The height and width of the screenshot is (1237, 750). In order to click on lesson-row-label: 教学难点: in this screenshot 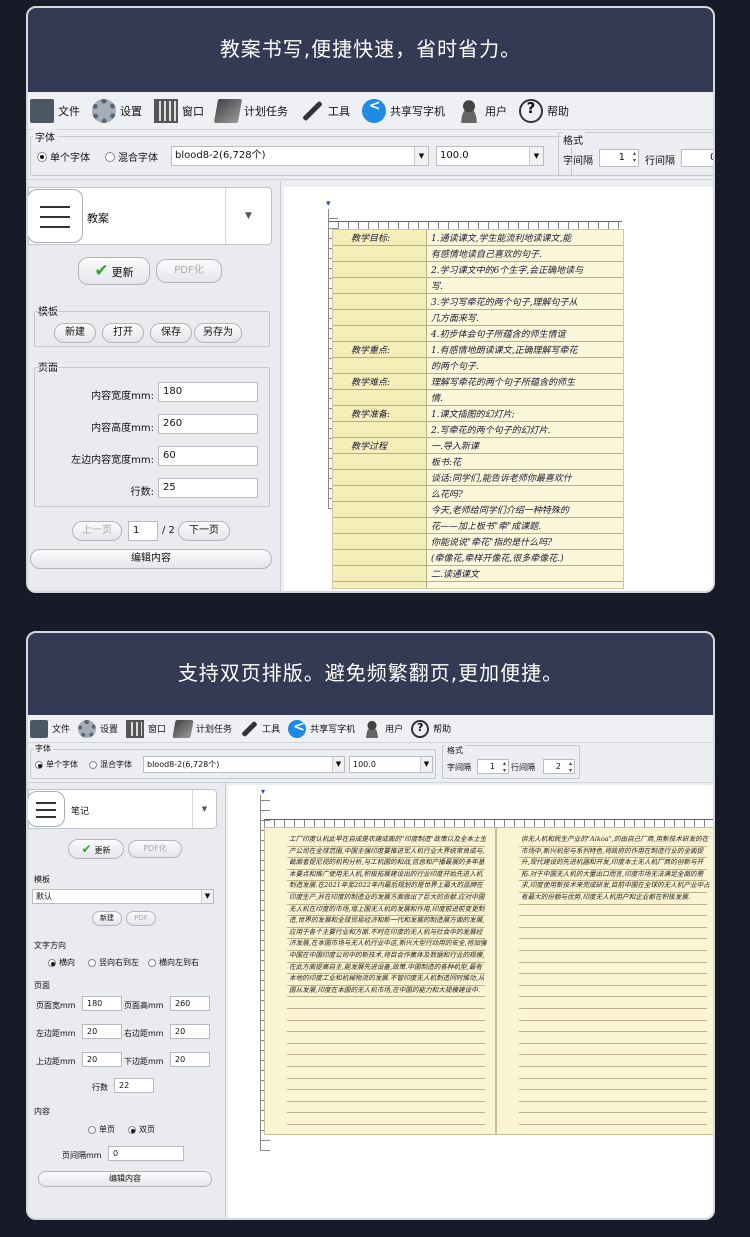, I will do `click(371, 383)`.